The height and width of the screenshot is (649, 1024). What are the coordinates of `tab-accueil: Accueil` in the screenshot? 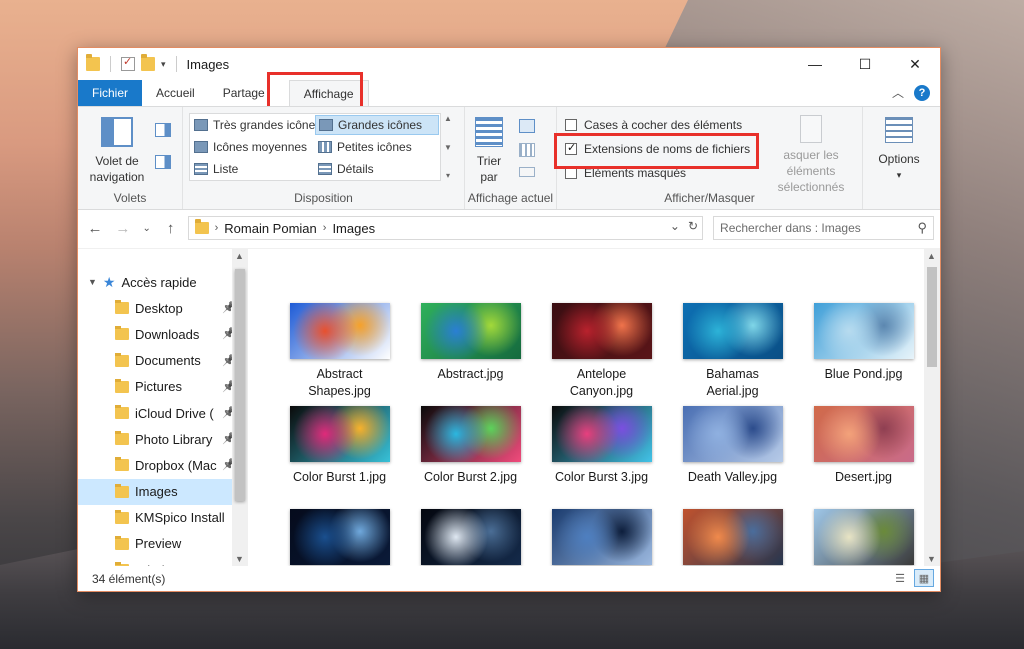 It's located at (175, 93).